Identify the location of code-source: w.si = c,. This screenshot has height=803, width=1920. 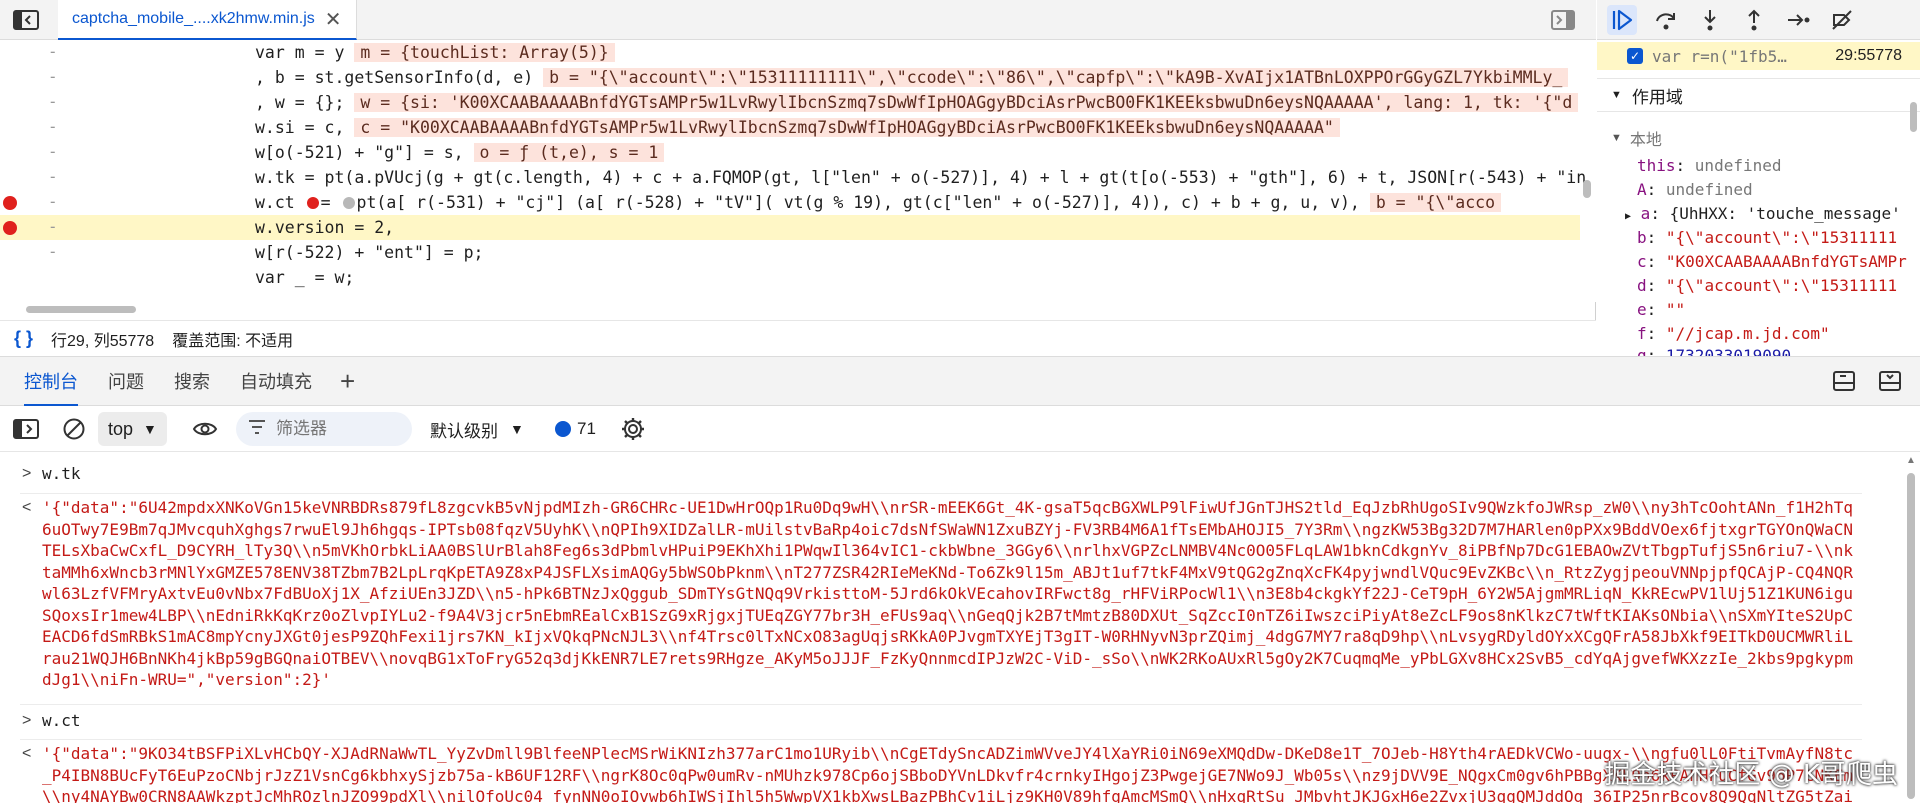
(305, 127).